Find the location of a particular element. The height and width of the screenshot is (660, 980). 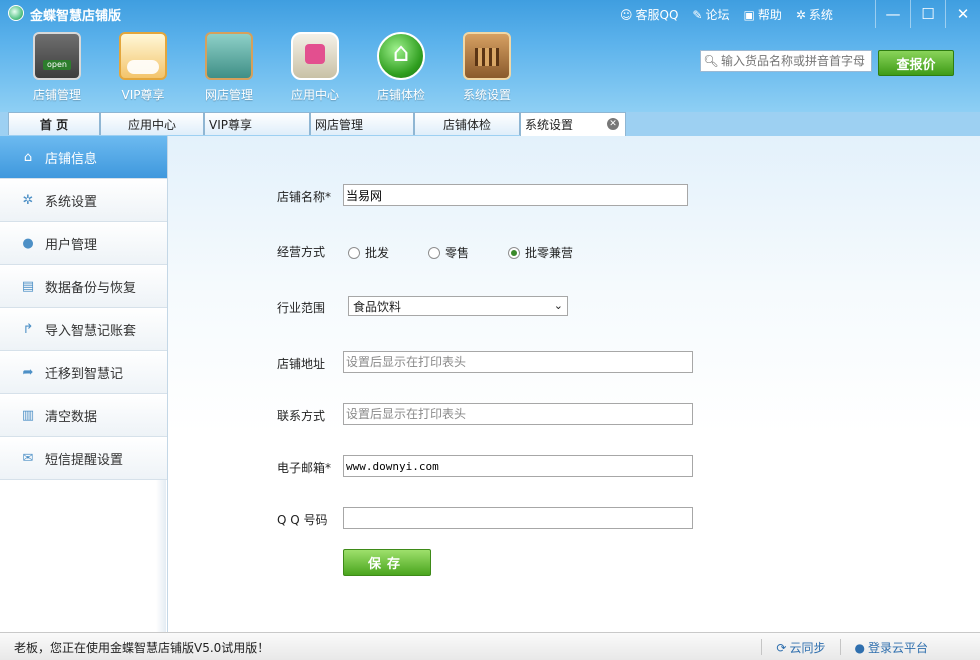

sidebar-item-clear-data: ▥ 清空数据 is located at coordinates (83, 415).